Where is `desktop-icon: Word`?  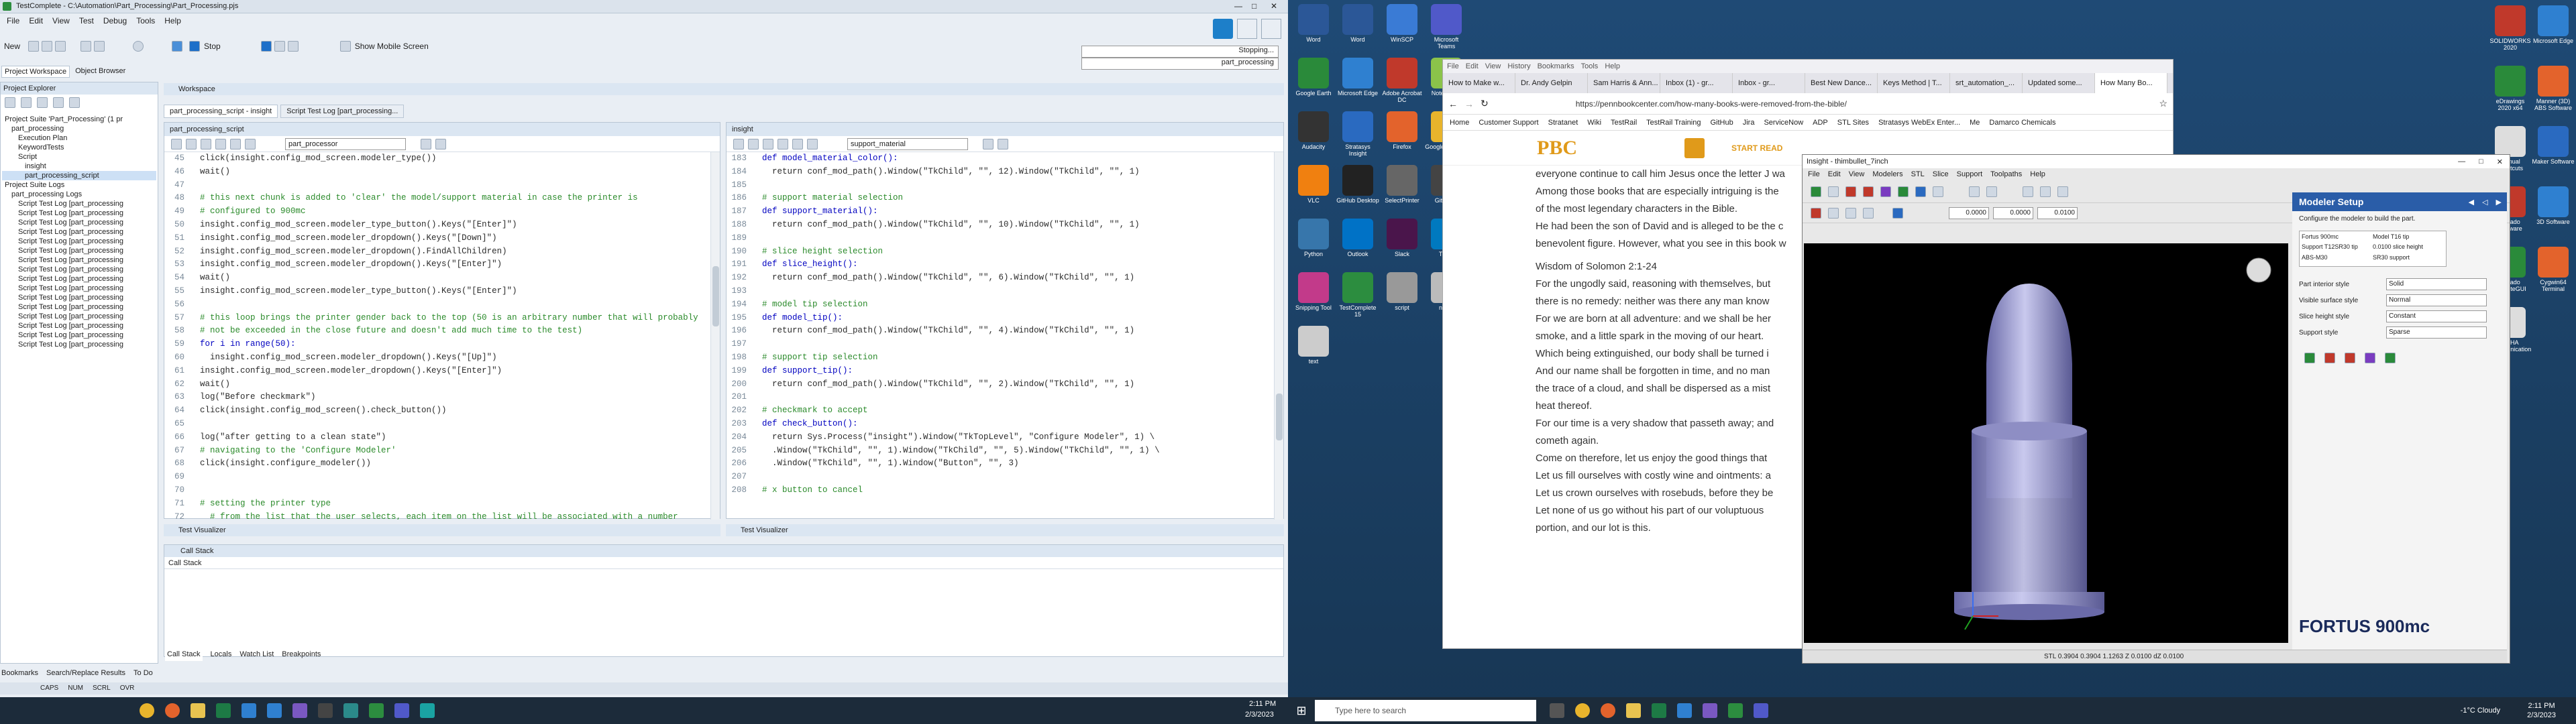
desktop-icon: Word is located at coordinates (1357, 24).